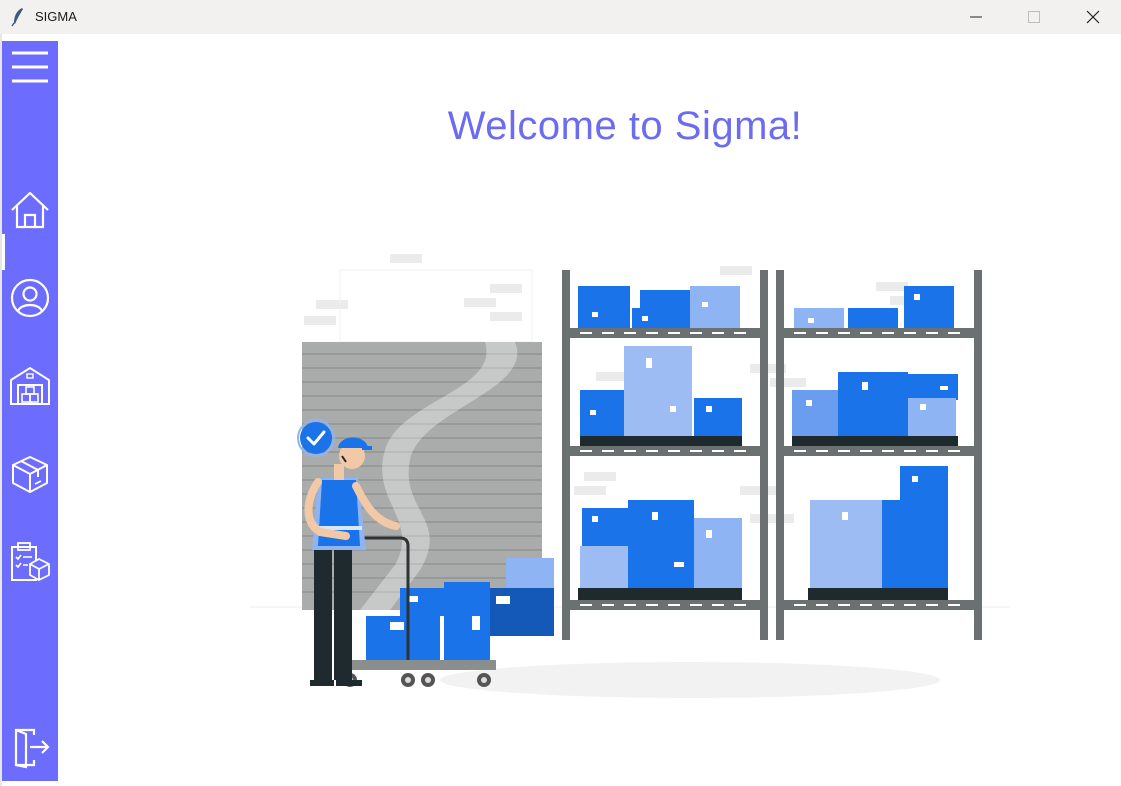 The image size is (1121, 786). I want to click on sidebar-item-warehouse, so click(30, 386).